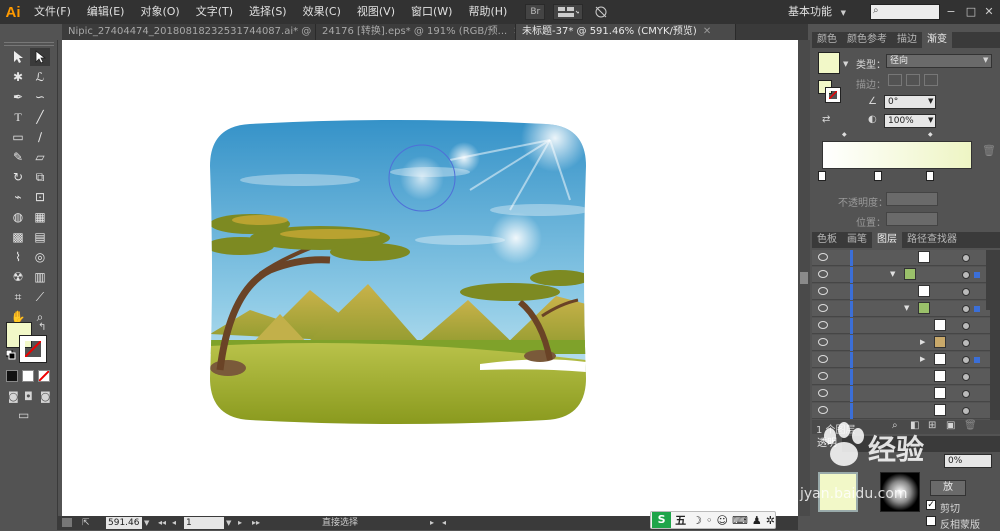 This screenshot has height=531, width=1000. I want to click on shape-builder-icon: ◍, so click(18, 217).